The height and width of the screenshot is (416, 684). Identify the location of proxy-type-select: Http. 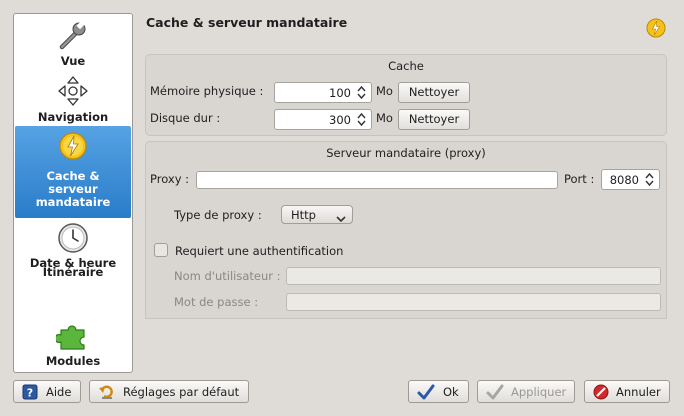
(317, 214).